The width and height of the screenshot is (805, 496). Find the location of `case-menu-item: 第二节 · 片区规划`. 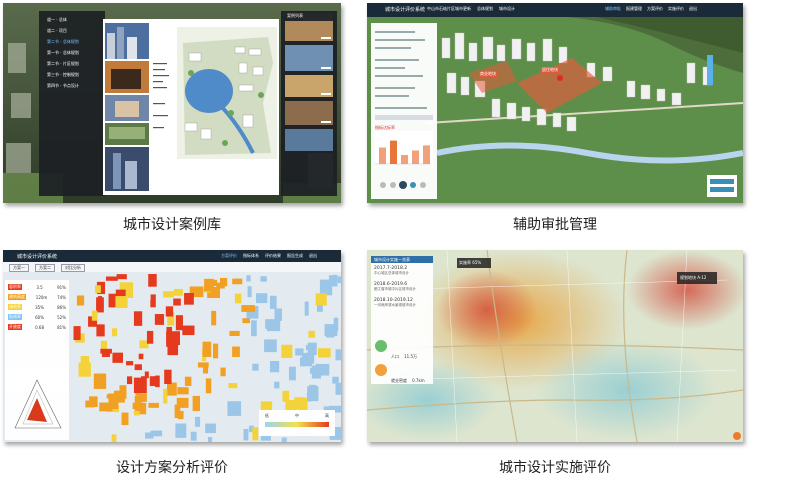

case-menu-item: 第二节 · 片区规划 is located at coordinates (63, 64).